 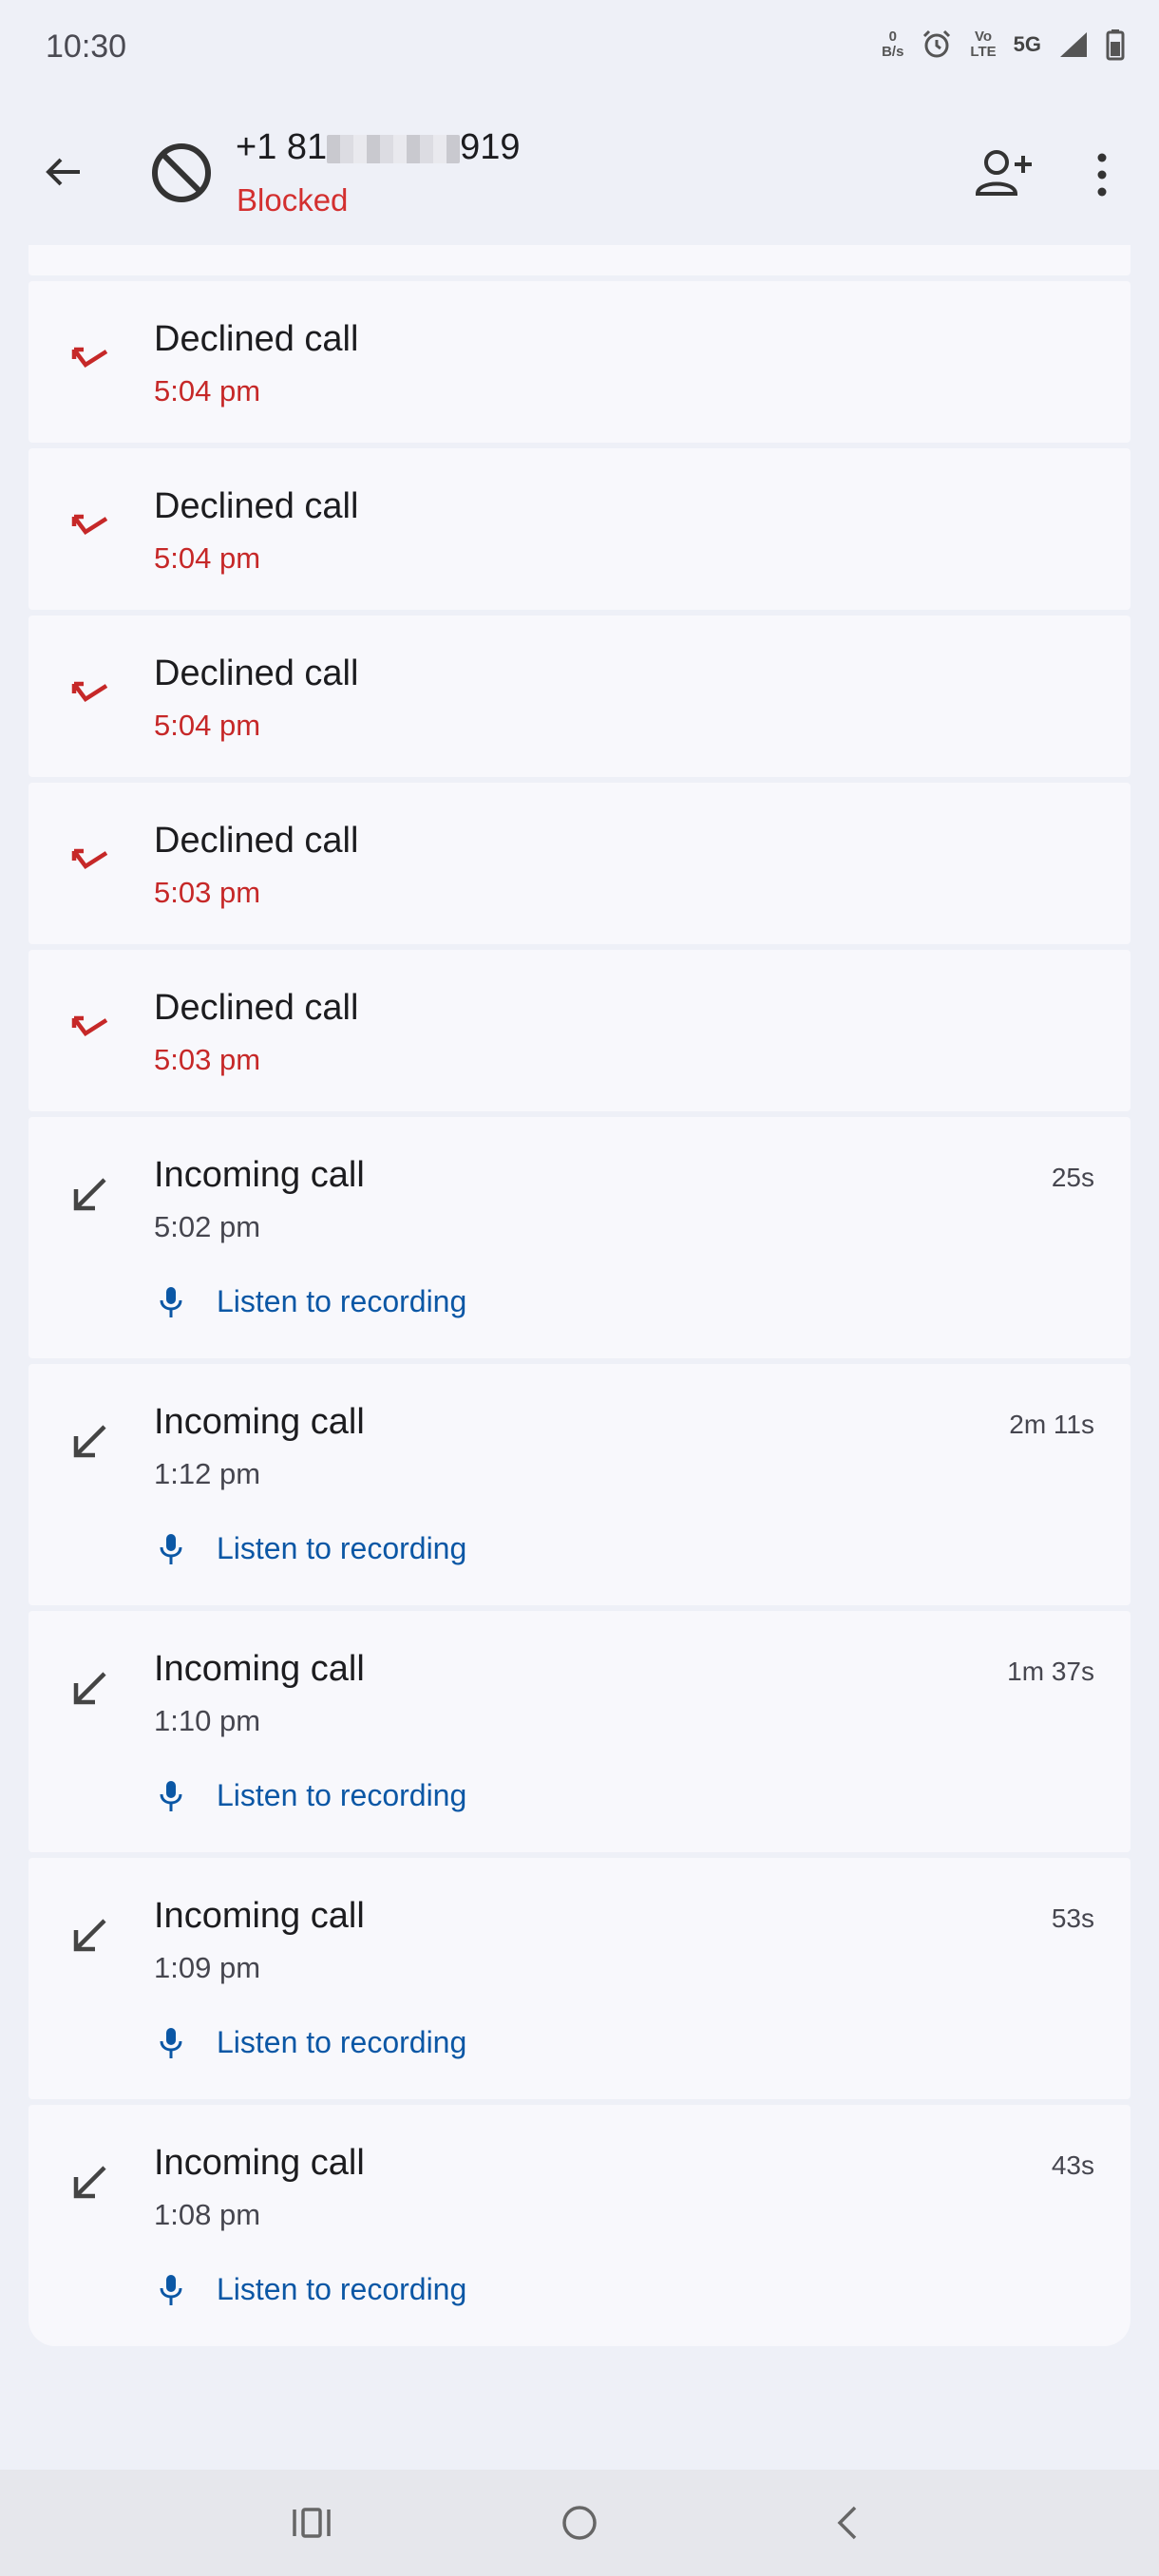 I want to click on call-time: 1:12 pm, so click(x=207, y=1473).